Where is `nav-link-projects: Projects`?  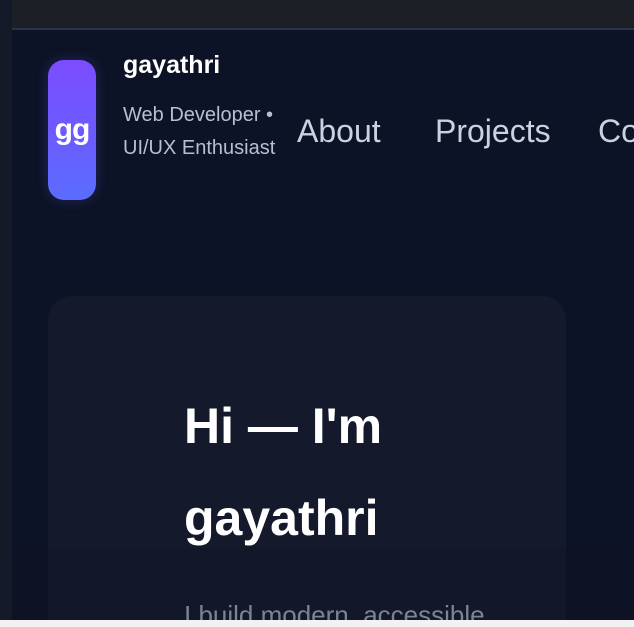
nav-link-projects: Projects is located at coordinates (493, 131).